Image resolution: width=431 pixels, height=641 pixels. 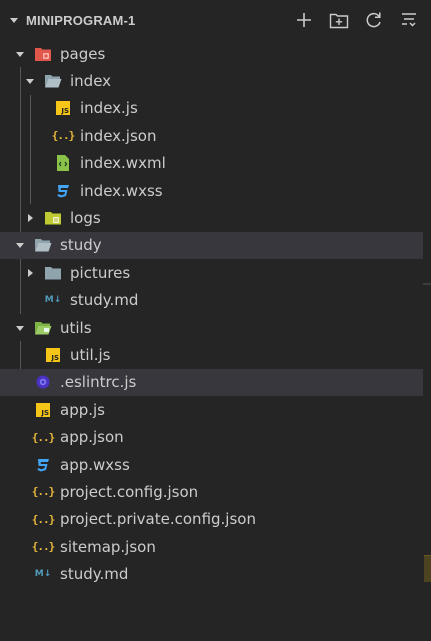 I want to click on refresh-icon, so click(x=374, y=20).